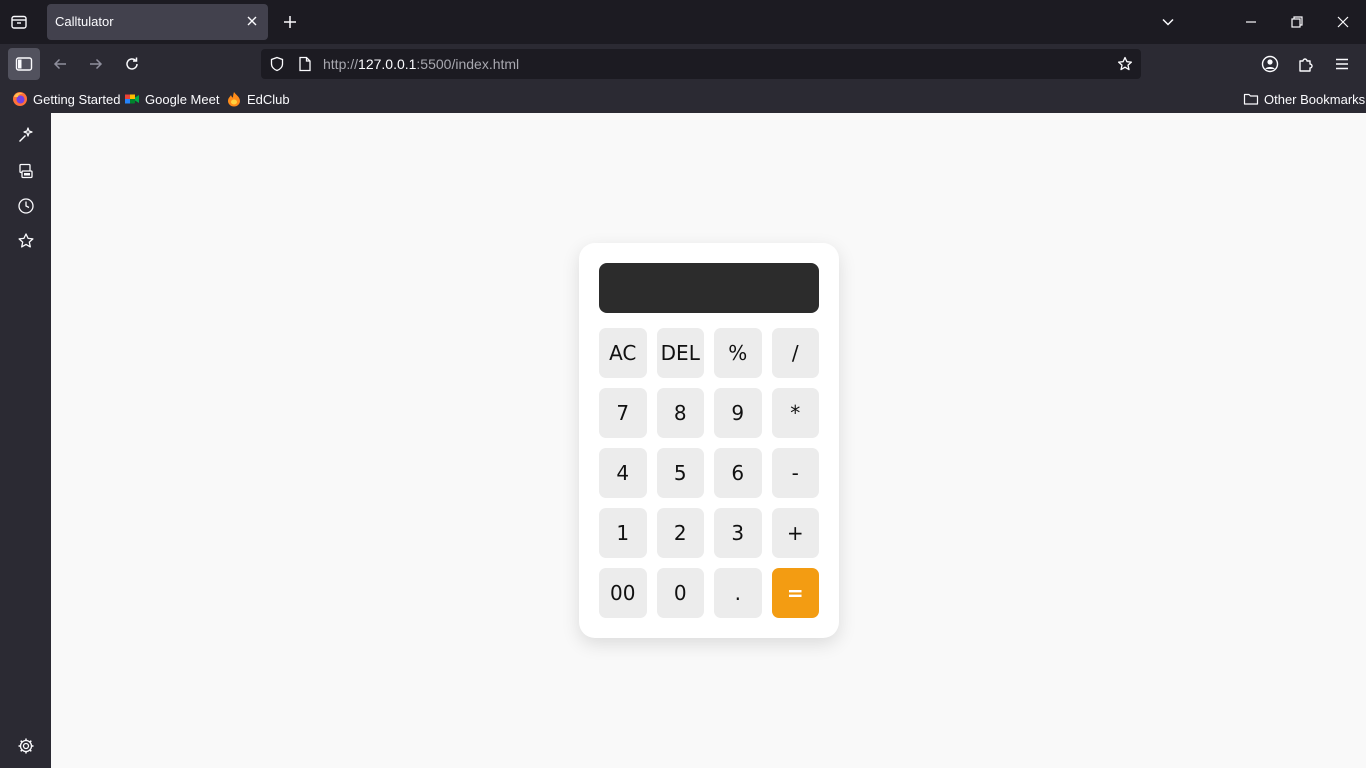 Image resolution: width=1366 pixels, height=768 pixels. What do you see at coordinates (24, 64) in the screenshot?
I see `sidebar-toggle-icon` at bounding box center [24, 64].